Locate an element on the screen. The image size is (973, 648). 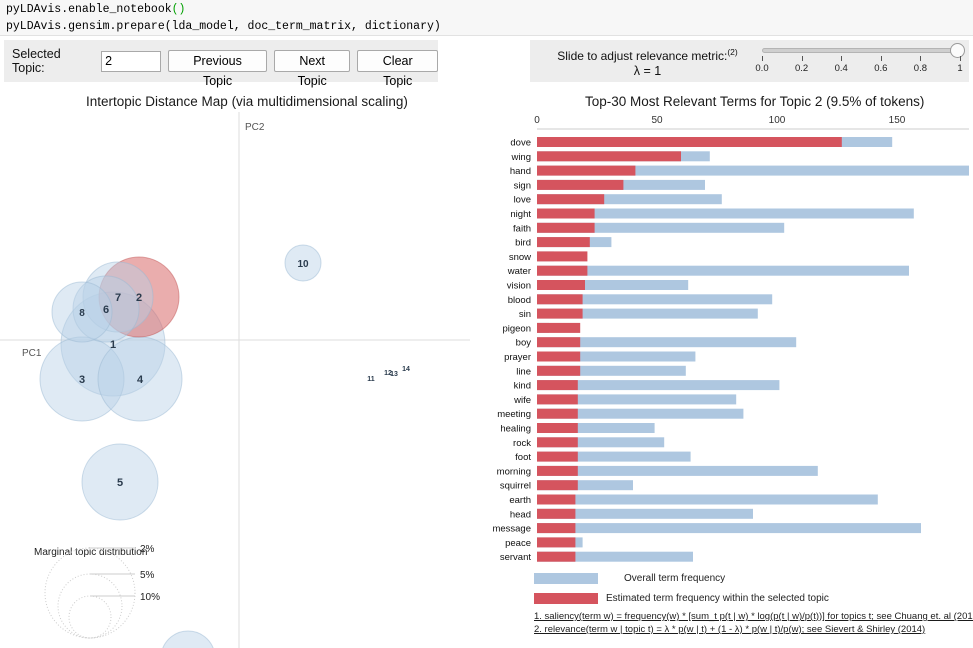
clear-topic-button: Clear Topic is located at coordinates (397, 69).